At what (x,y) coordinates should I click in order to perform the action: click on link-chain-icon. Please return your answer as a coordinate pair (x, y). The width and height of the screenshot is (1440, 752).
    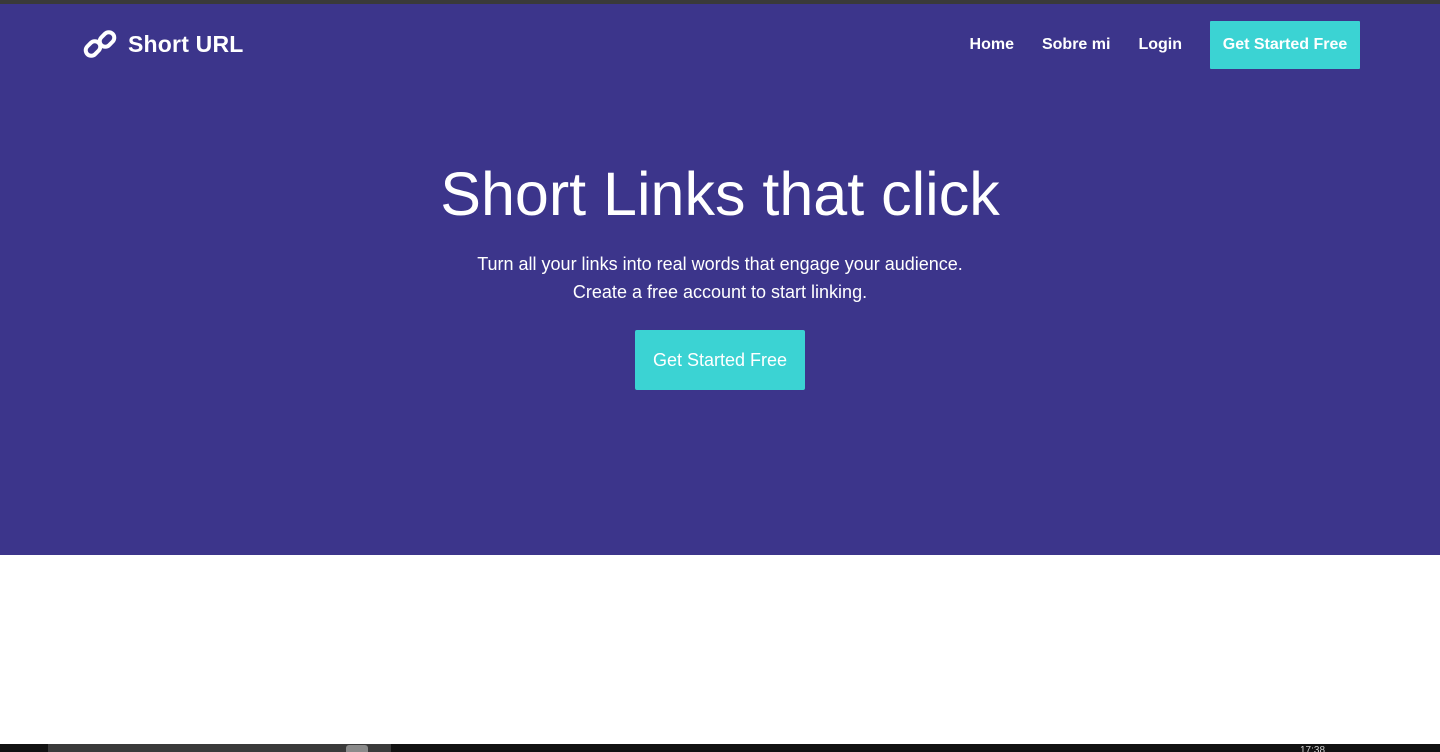
    Looking at the image, I should click on (100, 44).